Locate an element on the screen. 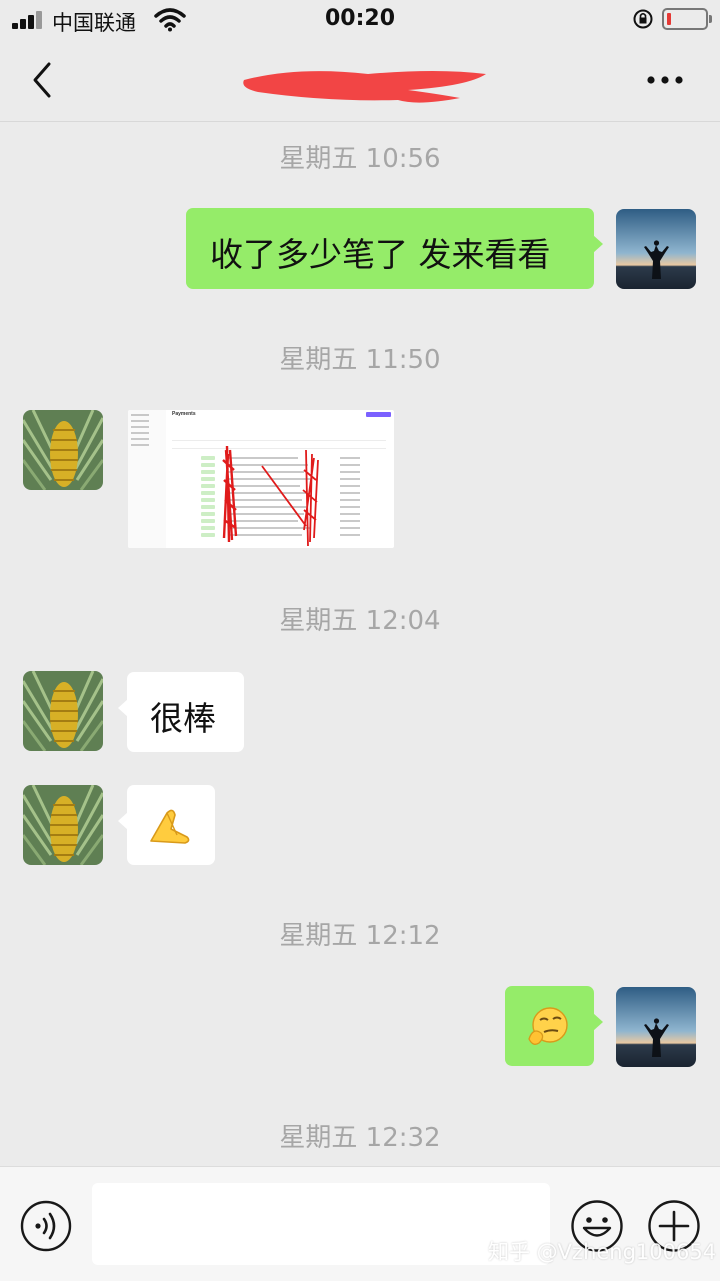 The height and width of the screenshot is (1281, 720). message-timestamp: 星期五 10:56 is located at coordinates (360, 159).